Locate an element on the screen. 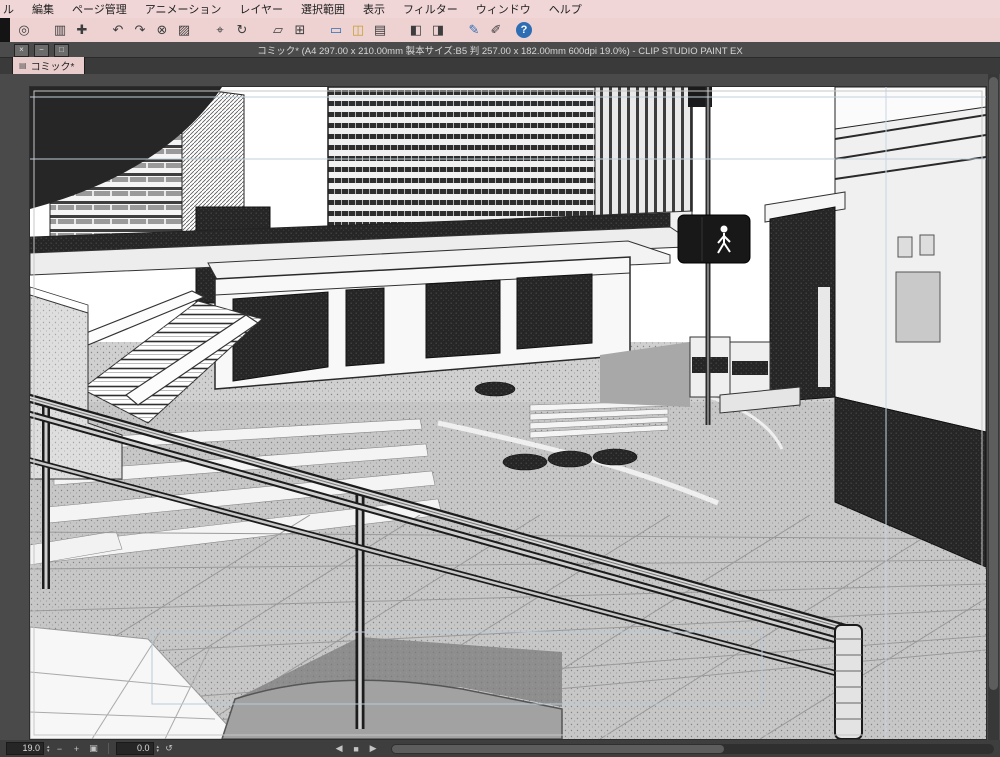 The height and width of the screenshot is (757, 1000). clear-icon: ⊗ is located at coordinates (162, 30).